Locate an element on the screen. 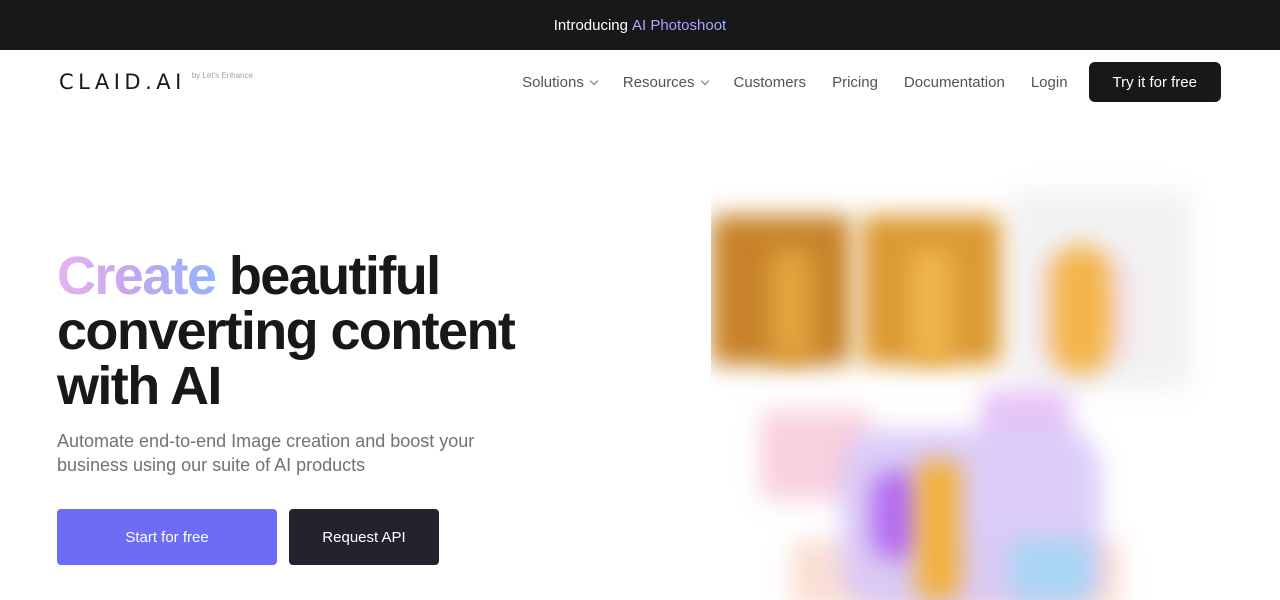 This screenshot has width=1280, height=600. logo-wordmark: CLAID.AI is located at coordinates (122, 82).